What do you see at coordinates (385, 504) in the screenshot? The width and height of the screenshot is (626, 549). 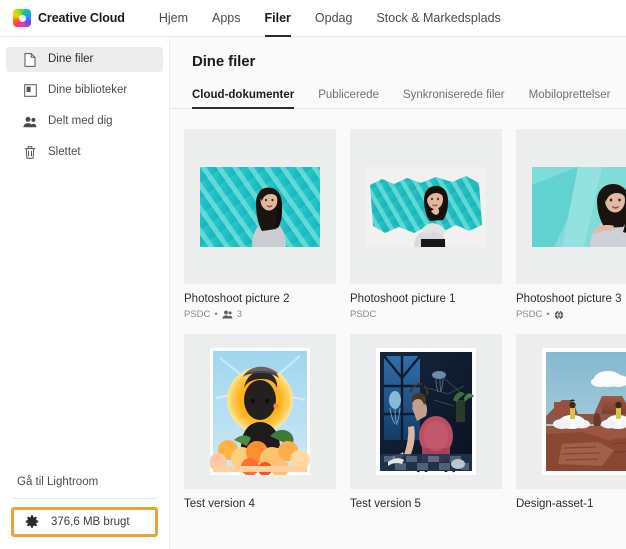 I see `file-title: Test version 5` at bounding box center [385, 504].